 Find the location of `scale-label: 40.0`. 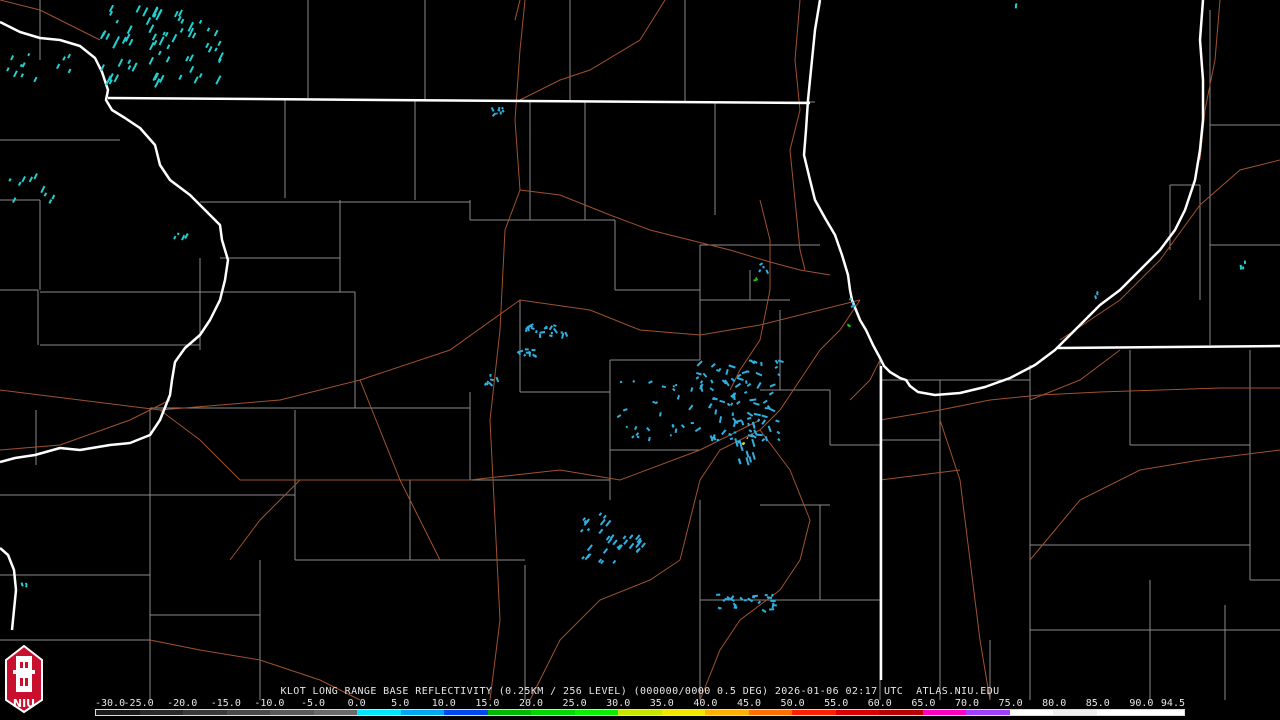

scale-label: 40.0 is located at coordinates (705, 703).